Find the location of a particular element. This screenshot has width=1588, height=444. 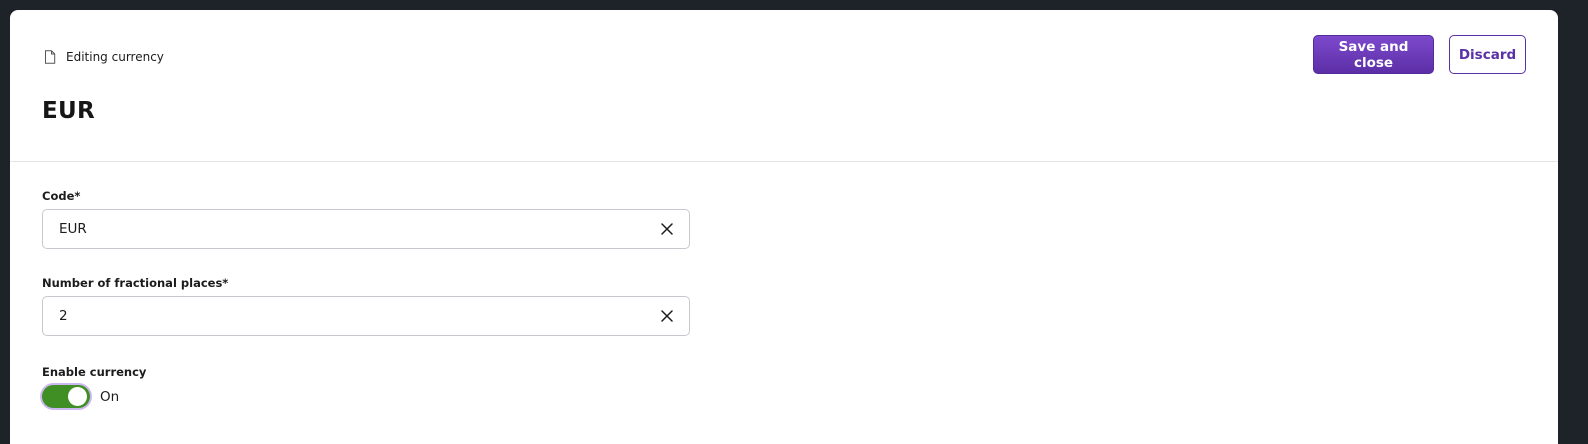

page-title: EUR is located at coordinates (68, 111).